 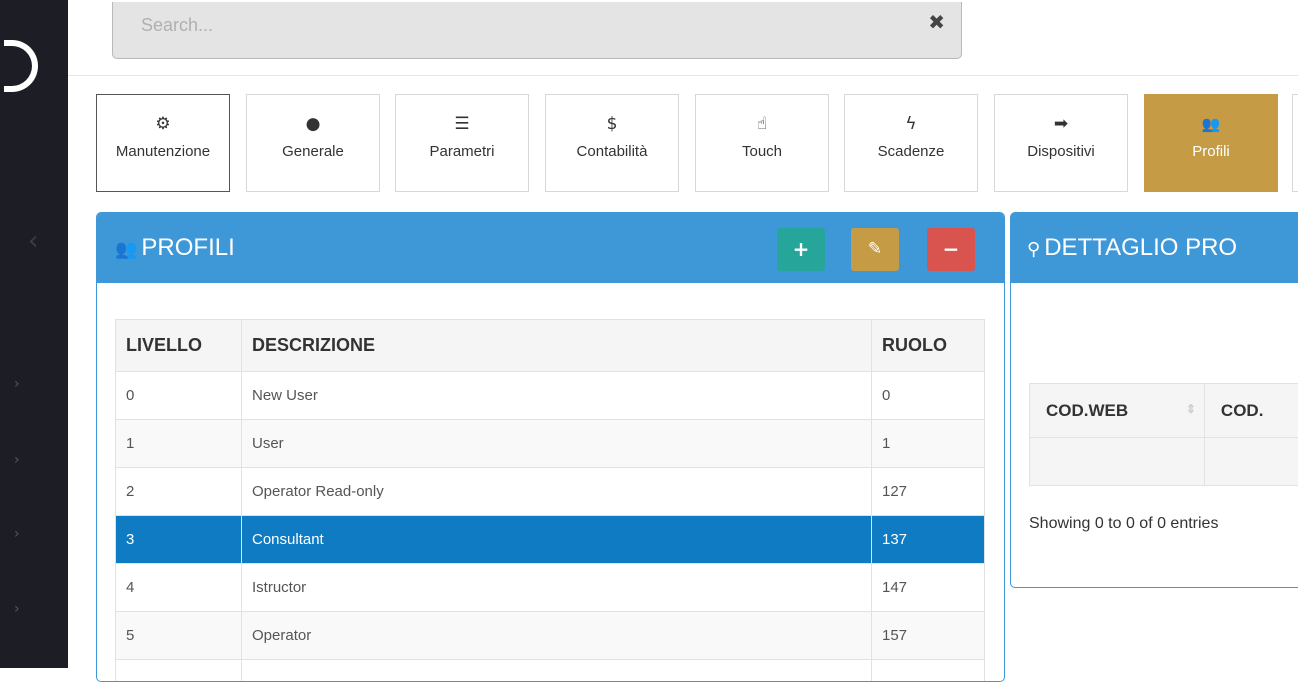 I want to click on profili-title: PROFILI, so click(x=187, y=247).